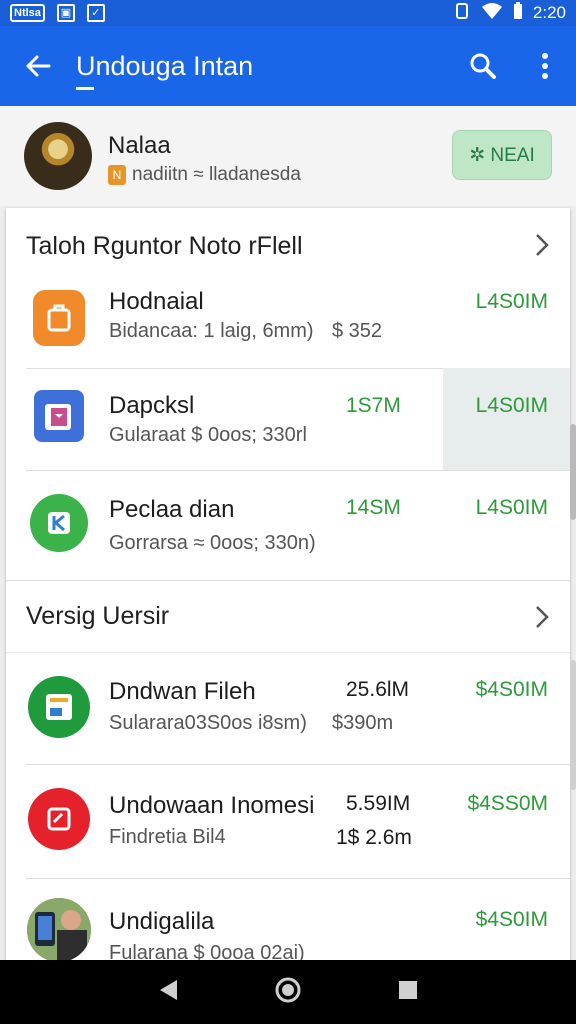 This screenshot has height=1024, width=576. I want to click on wifi-icon, so click(492, 13).